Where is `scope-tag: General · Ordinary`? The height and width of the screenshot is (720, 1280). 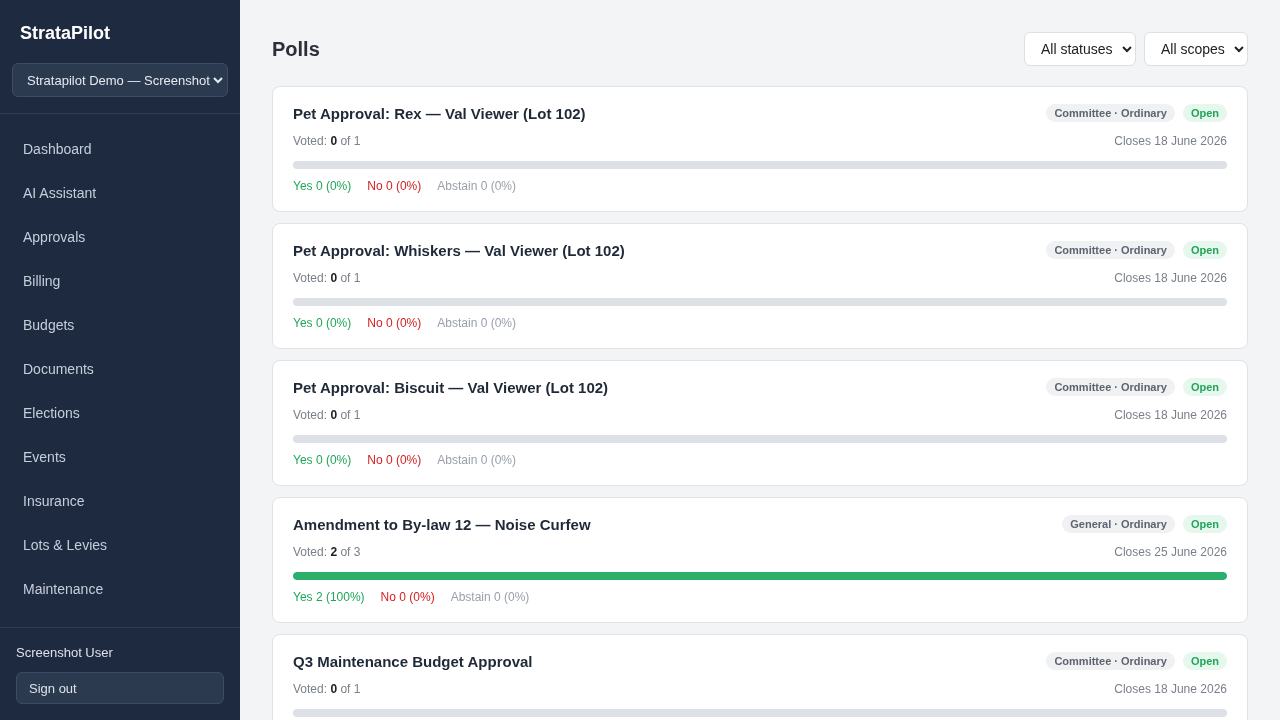 scope-tag: General · Ordinary is located at coordinates (1118, 524).